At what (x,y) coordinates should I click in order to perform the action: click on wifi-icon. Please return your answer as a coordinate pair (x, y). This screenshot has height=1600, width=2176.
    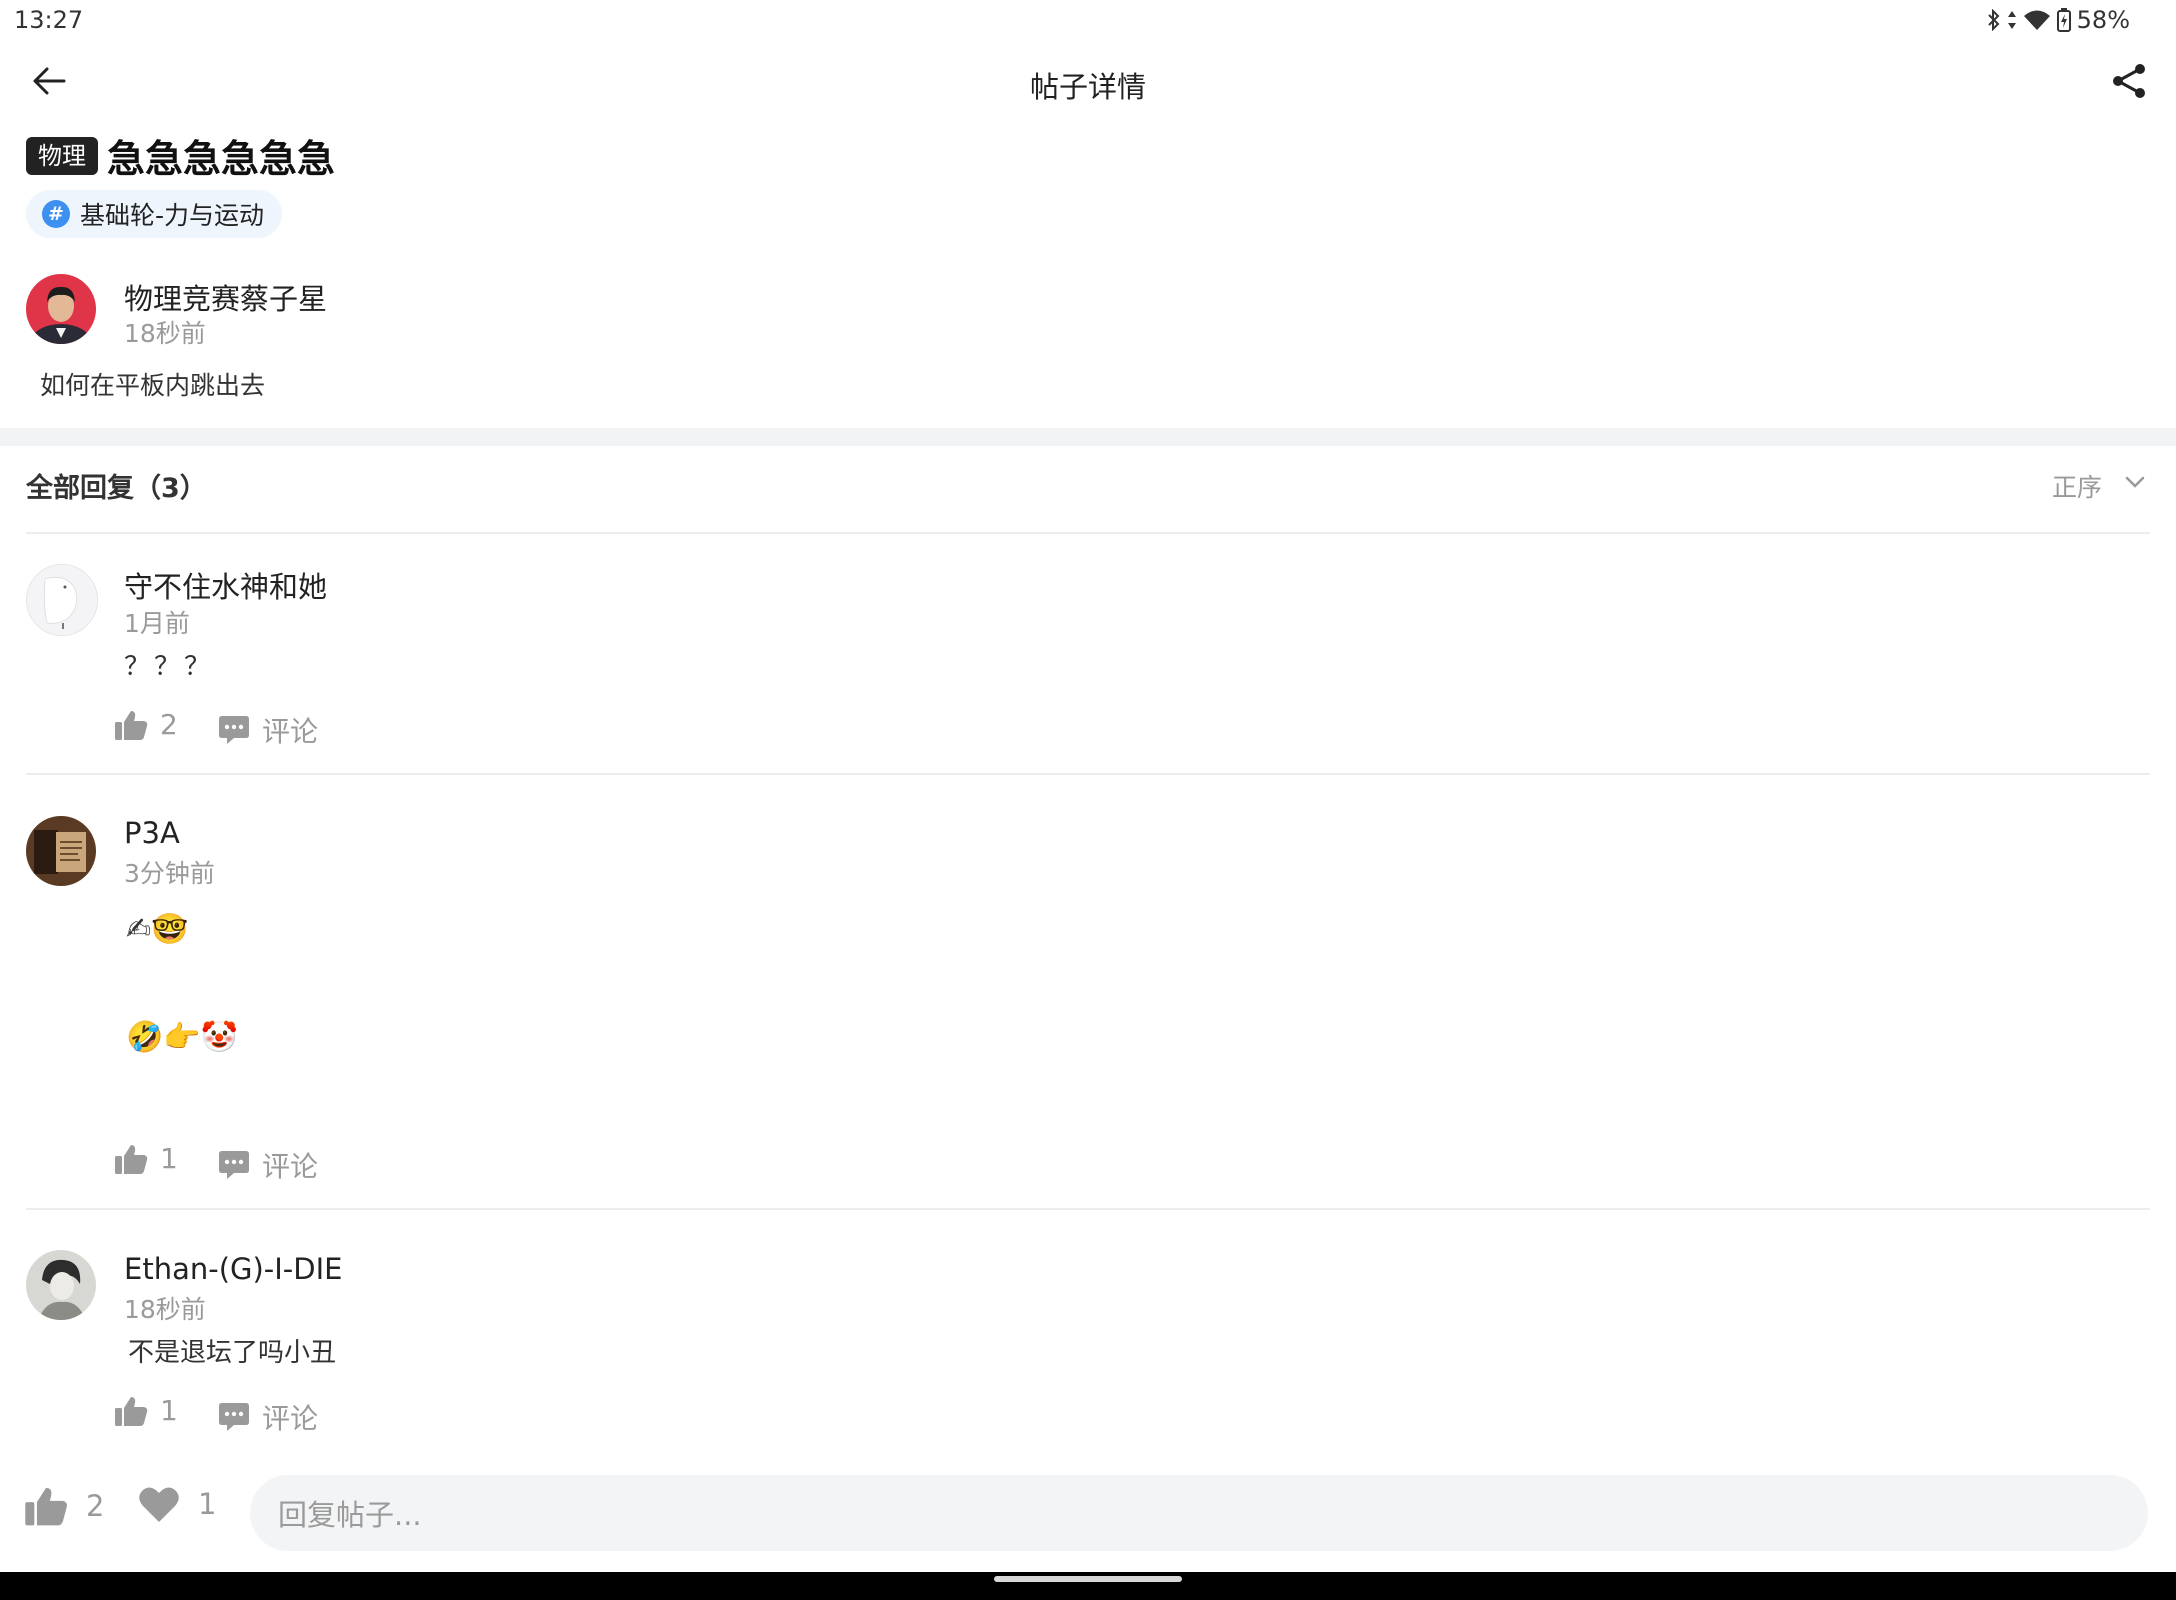
    Looking at the image, I should click on (2037, 20).